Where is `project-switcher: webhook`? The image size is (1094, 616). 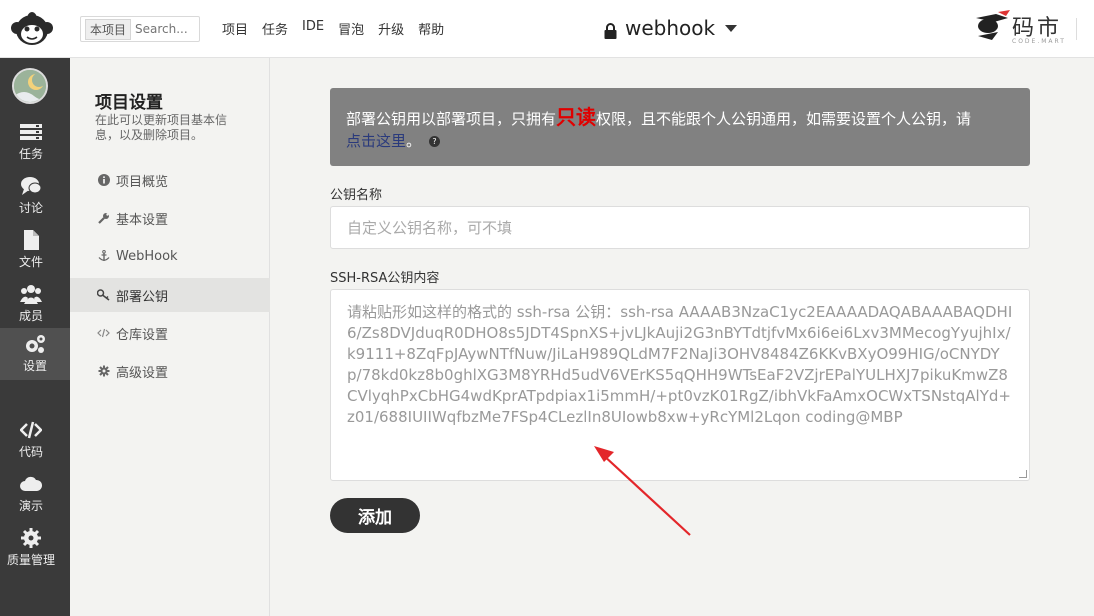
project-switcher: webhook is located at coordinates (671, 28).